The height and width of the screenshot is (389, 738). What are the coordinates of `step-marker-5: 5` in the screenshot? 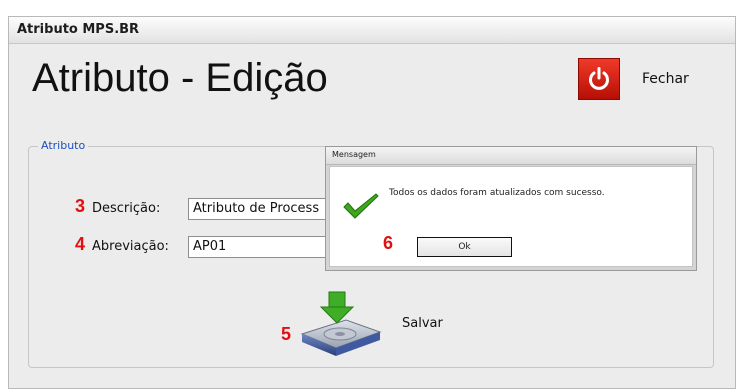 It's located at (286, 334).